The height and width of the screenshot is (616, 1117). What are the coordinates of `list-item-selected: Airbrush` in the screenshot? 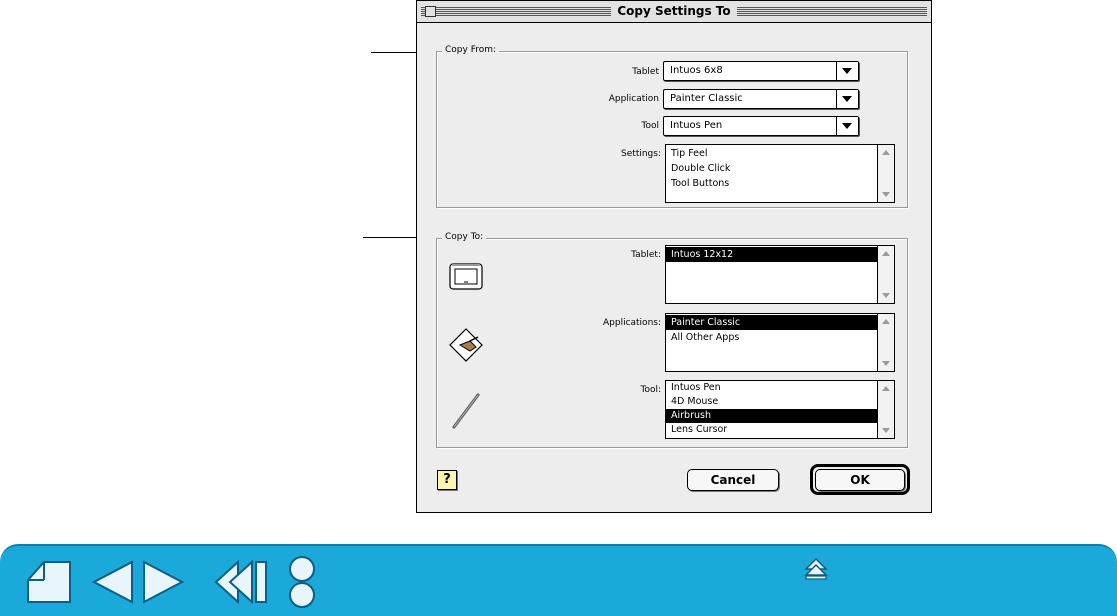 It's located at (772, 416).